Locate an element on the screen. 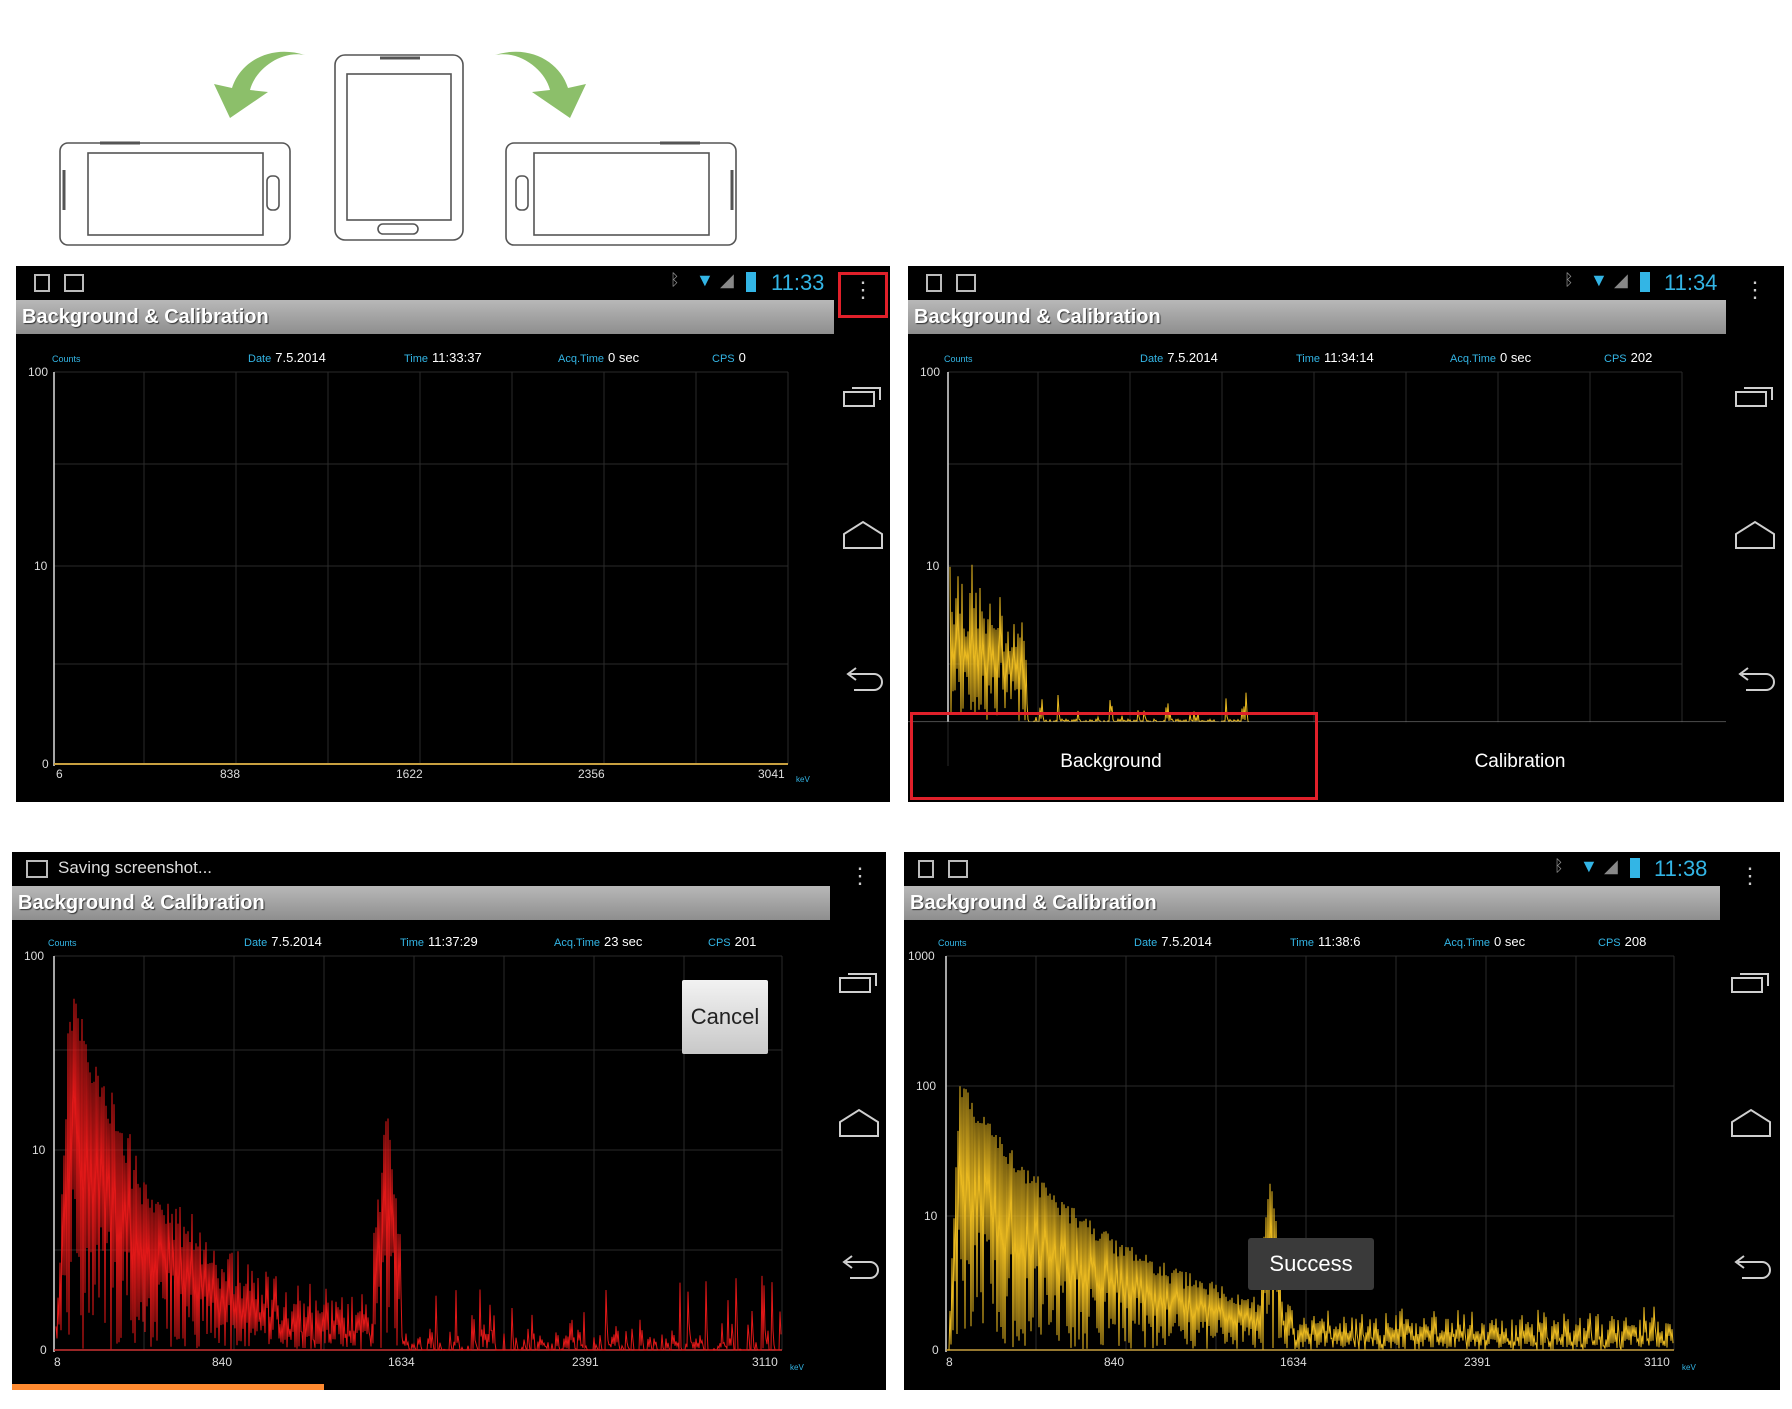  spectrum-chart: 1000 100 10 0 8 840 1634 2391 3110 keV is located at coordinates (1302, 1160).